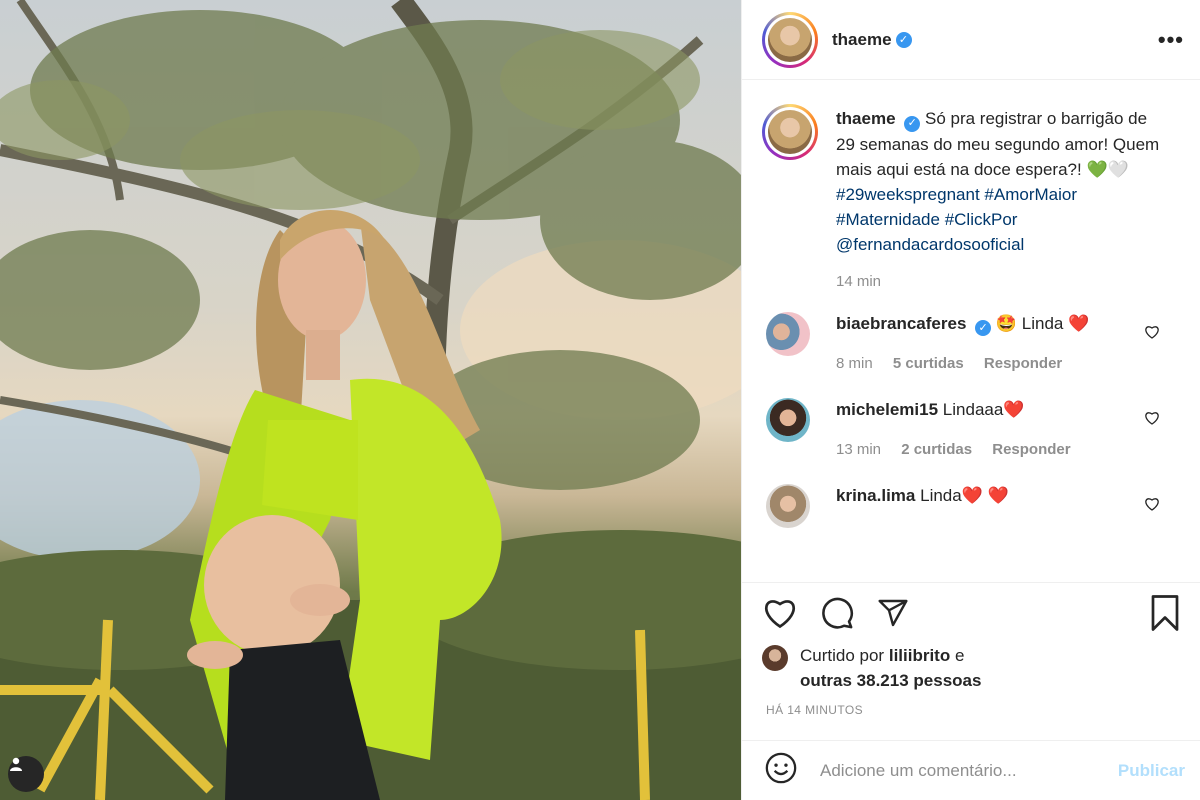 Image resolution: width=1200 pixels, height=800 pixels. I want to click on post-header: thaeme ✓ •••, so click(971, 40).